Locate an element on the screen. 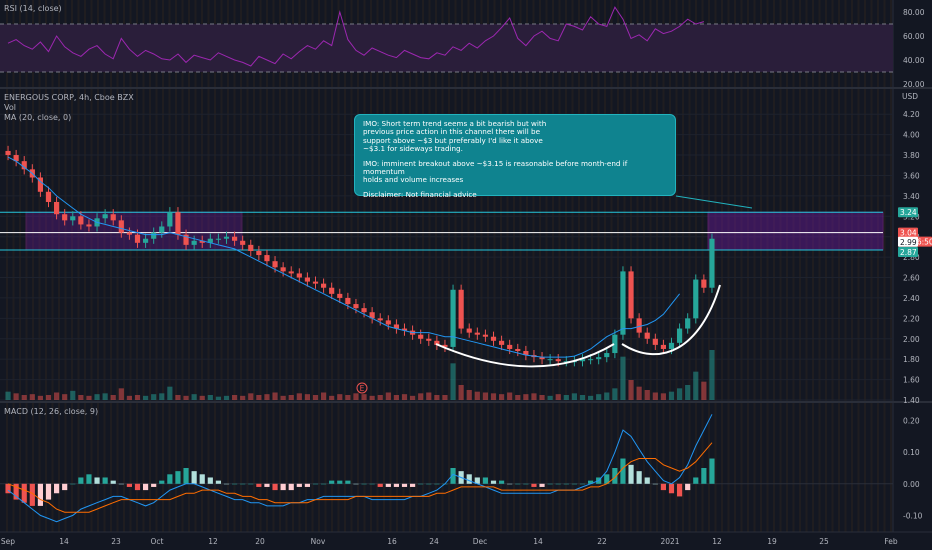 The image size is (932, 550). volume-legend: Vol is located at coordinates (10, 107).